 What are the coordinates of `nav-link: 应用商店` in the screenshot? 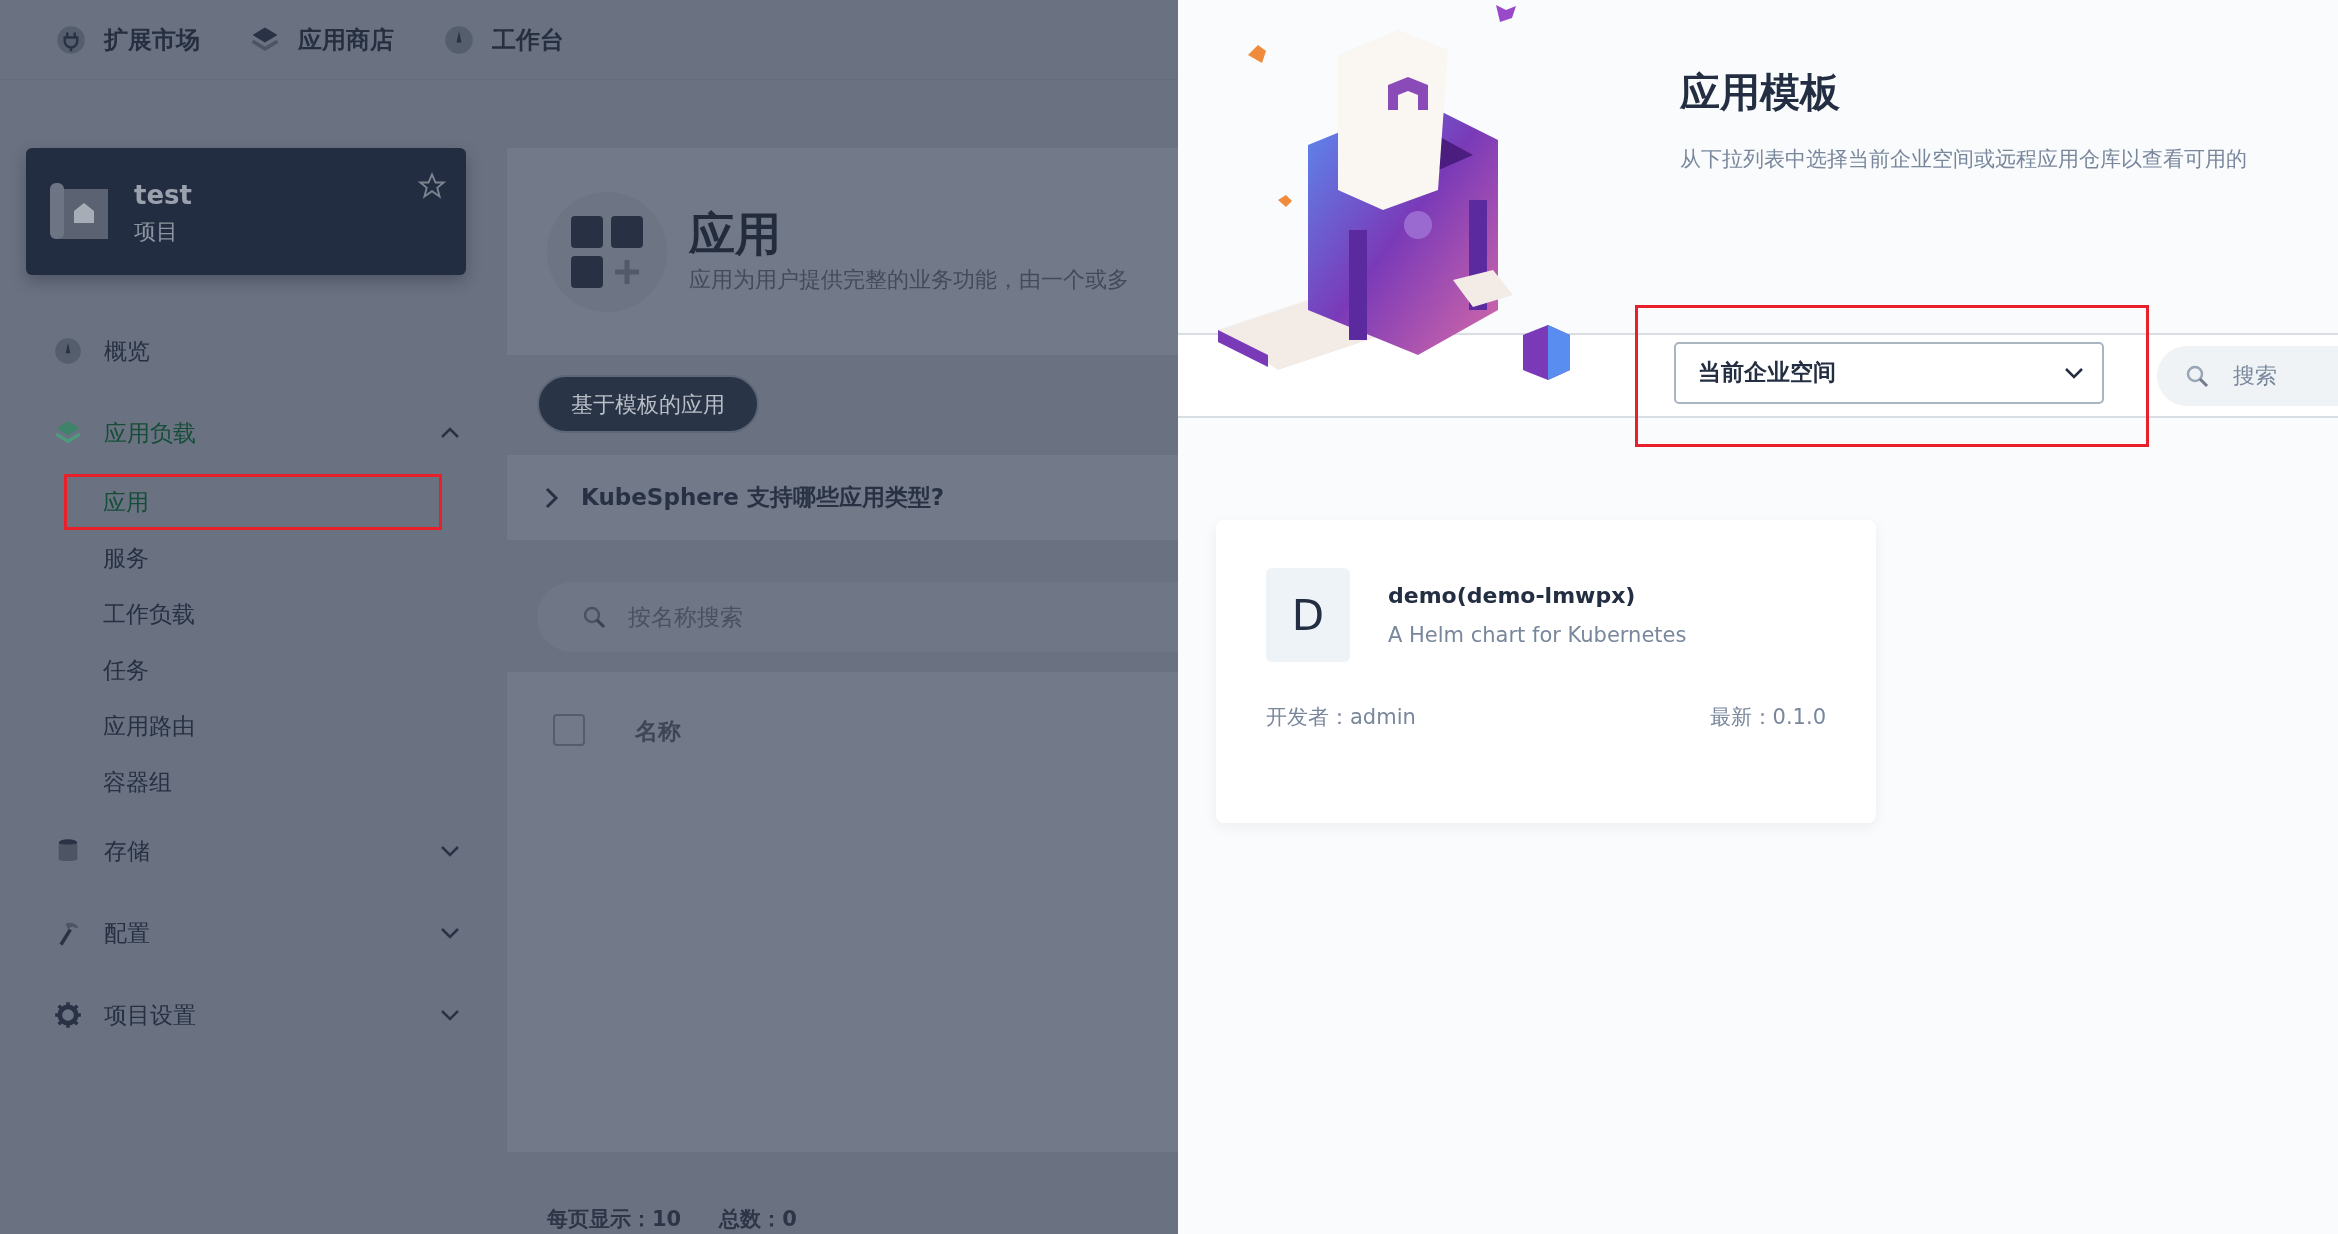 It's located at (322, 39).